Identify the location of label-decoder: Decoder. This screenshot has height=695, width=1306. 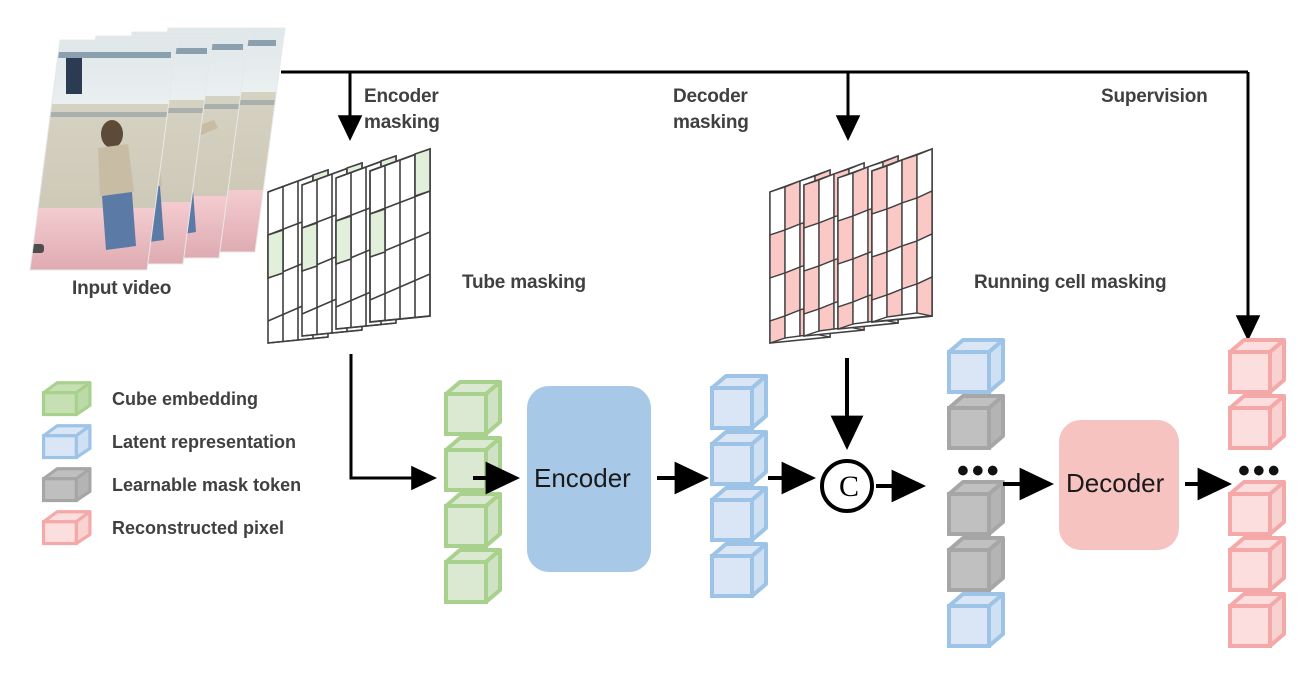
(1115, 483).